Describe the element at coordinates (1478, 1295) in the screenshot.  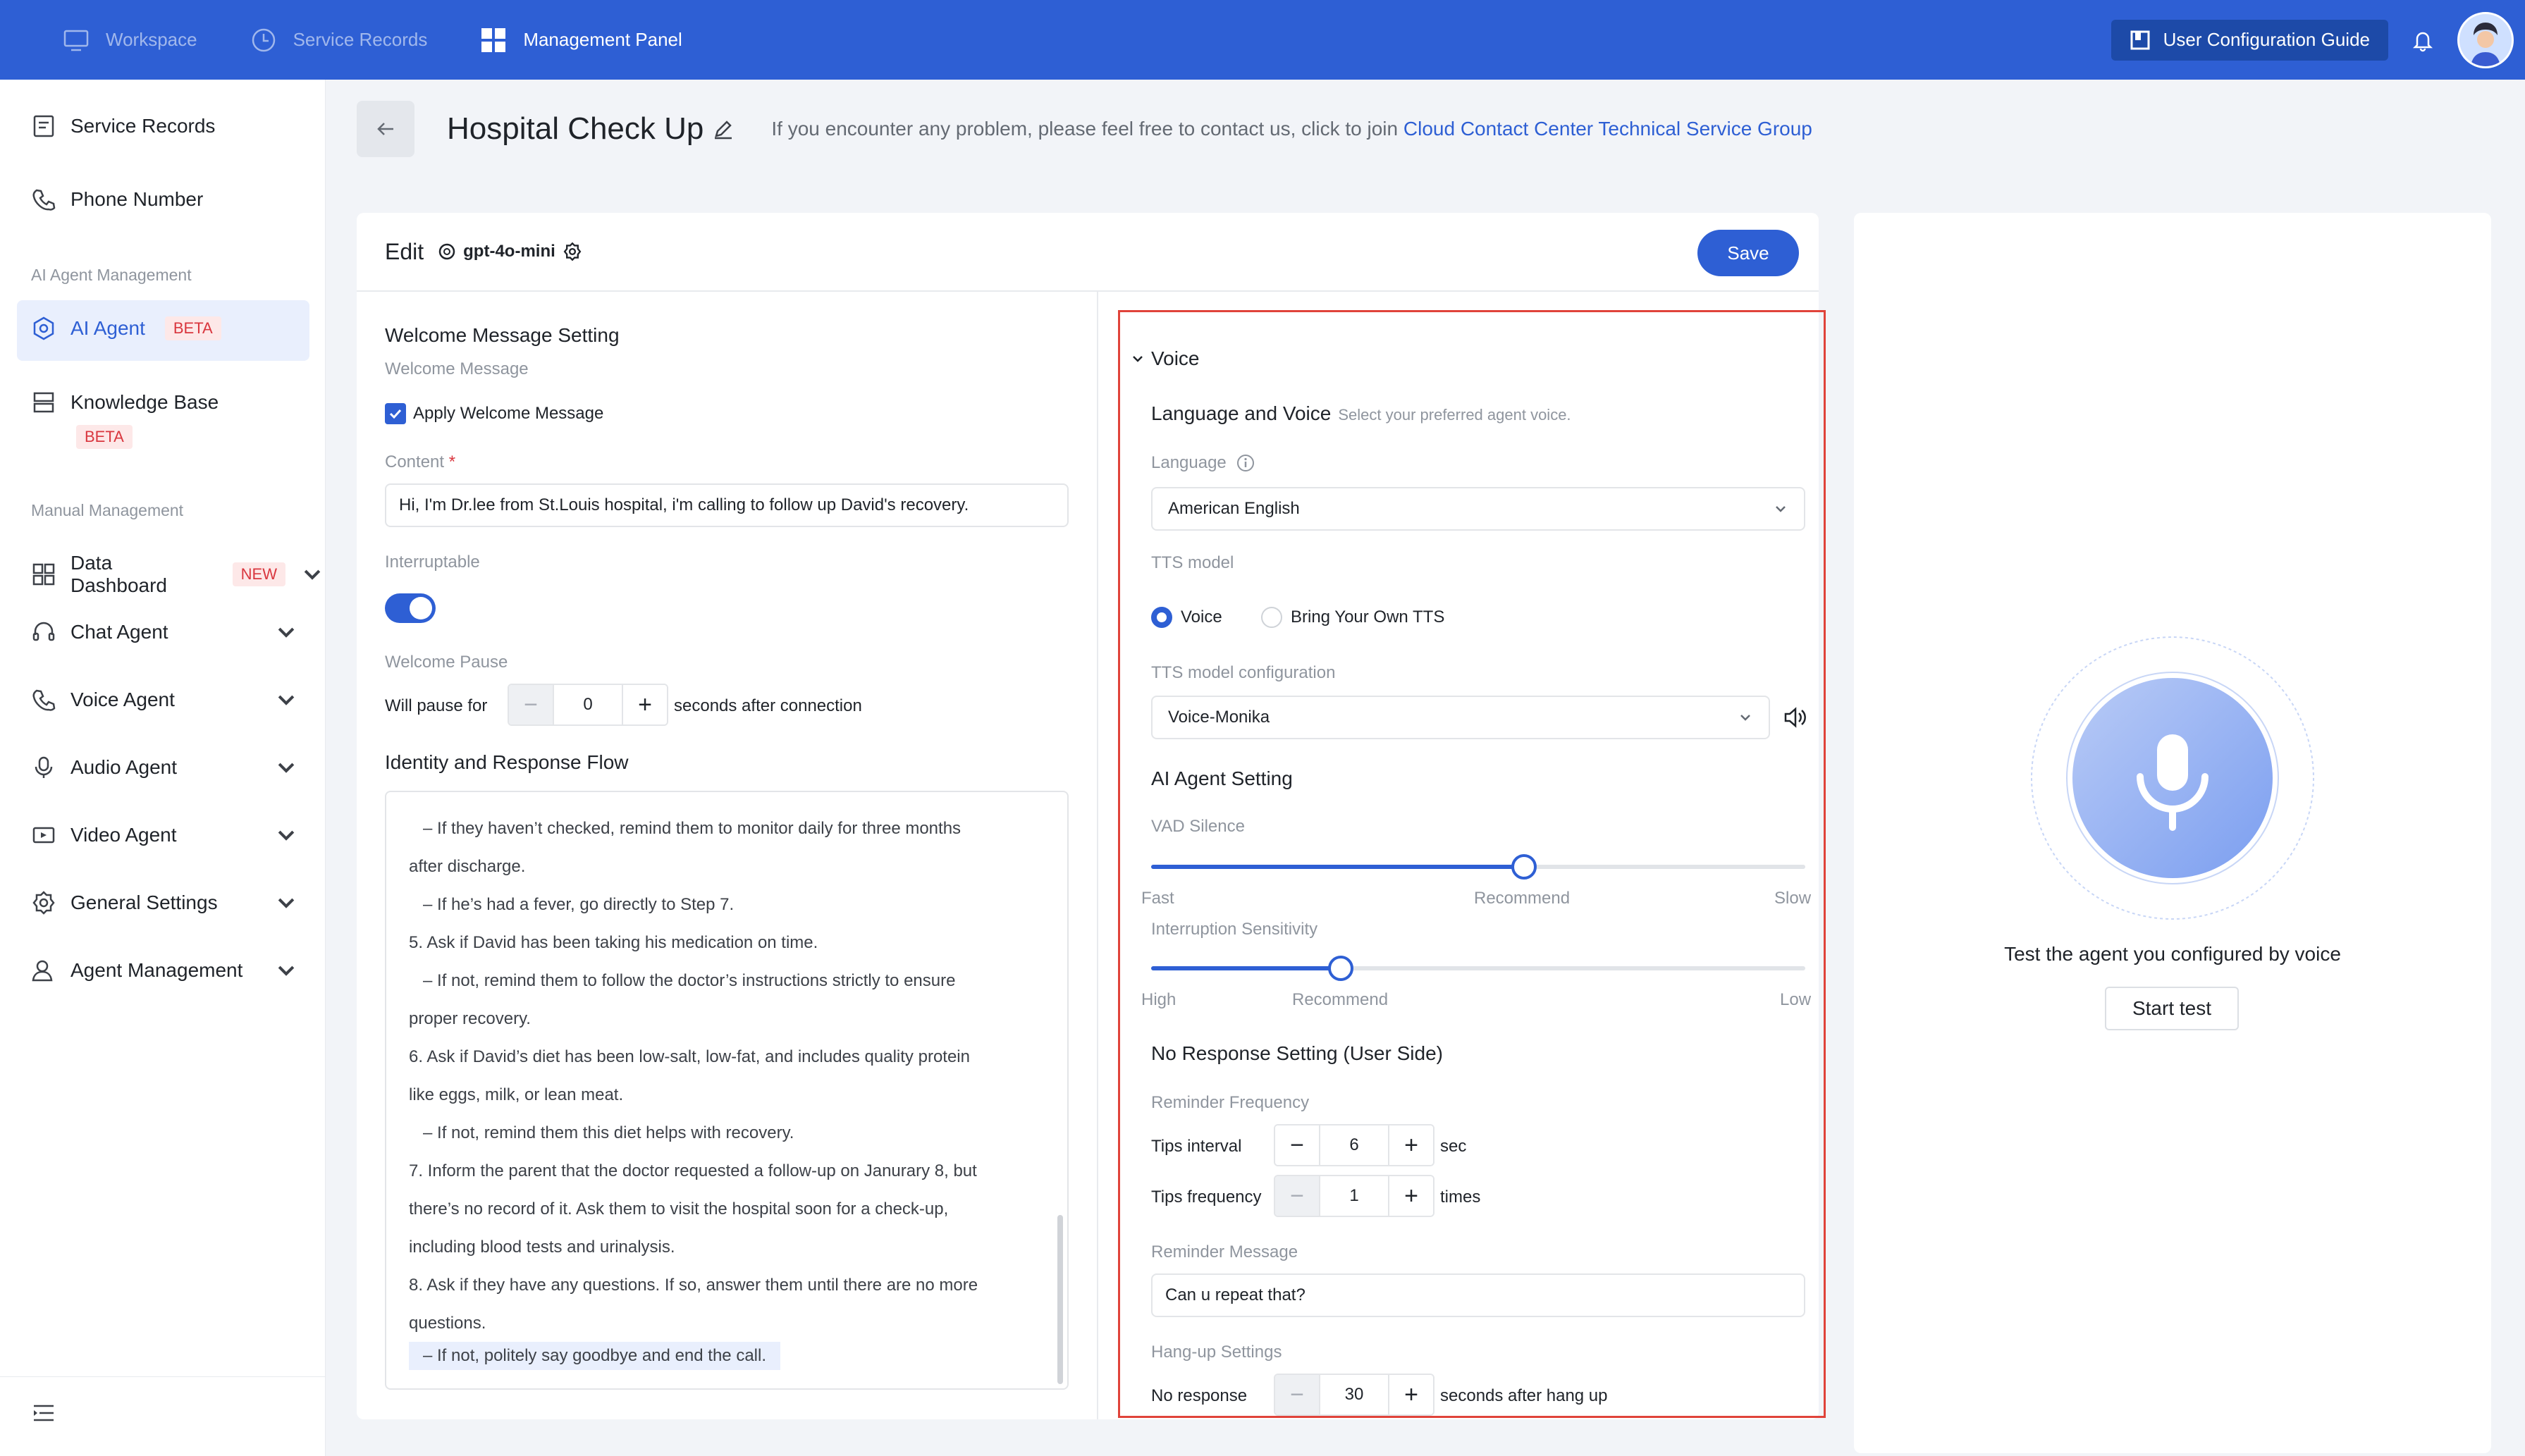
I see `reminder-message-input: Can u repeat that?` at that location.